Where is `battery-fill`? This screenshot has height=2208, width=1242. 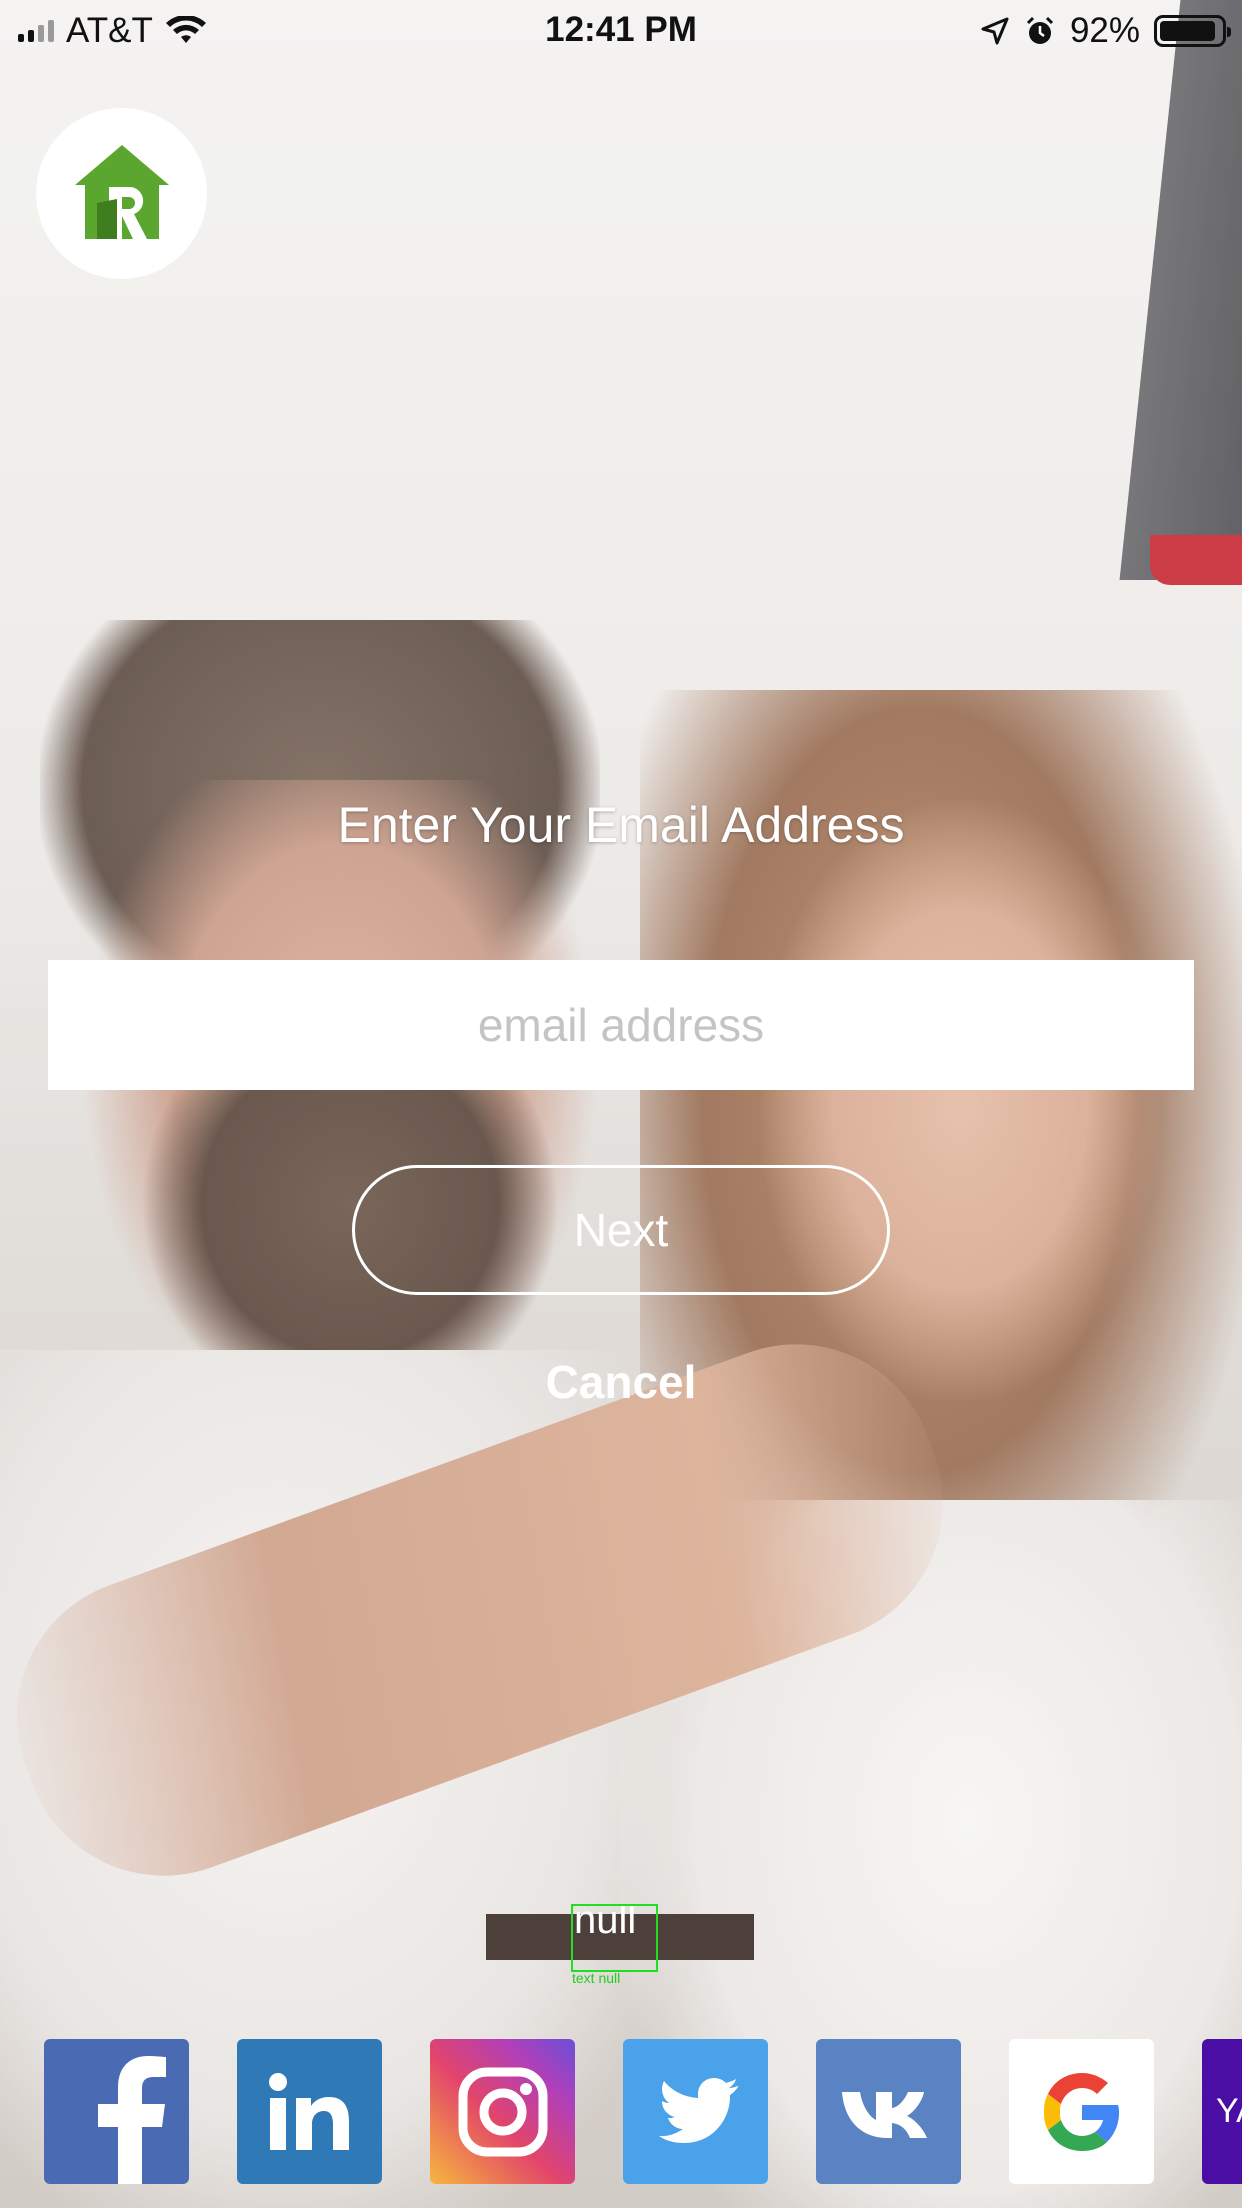
battery-fill is located at coordinates (1188, 31).